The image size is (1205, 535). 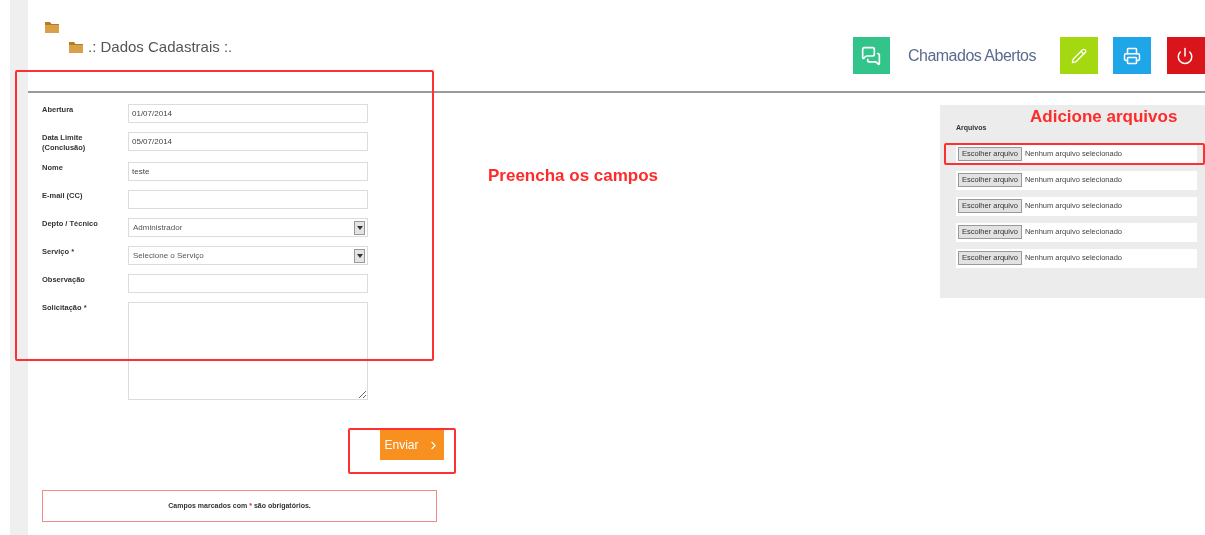 What do you see at coordinates (1104, 117) in the screenshot?
I see `annotation-text: Adicione arquivos` at bounding box center [1104, 117].